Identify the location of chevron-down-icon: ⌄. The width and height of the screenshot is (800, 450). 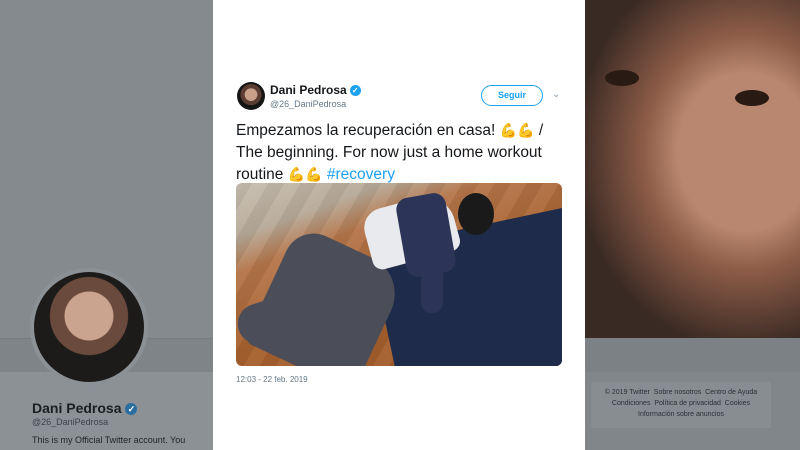
(557, 95).